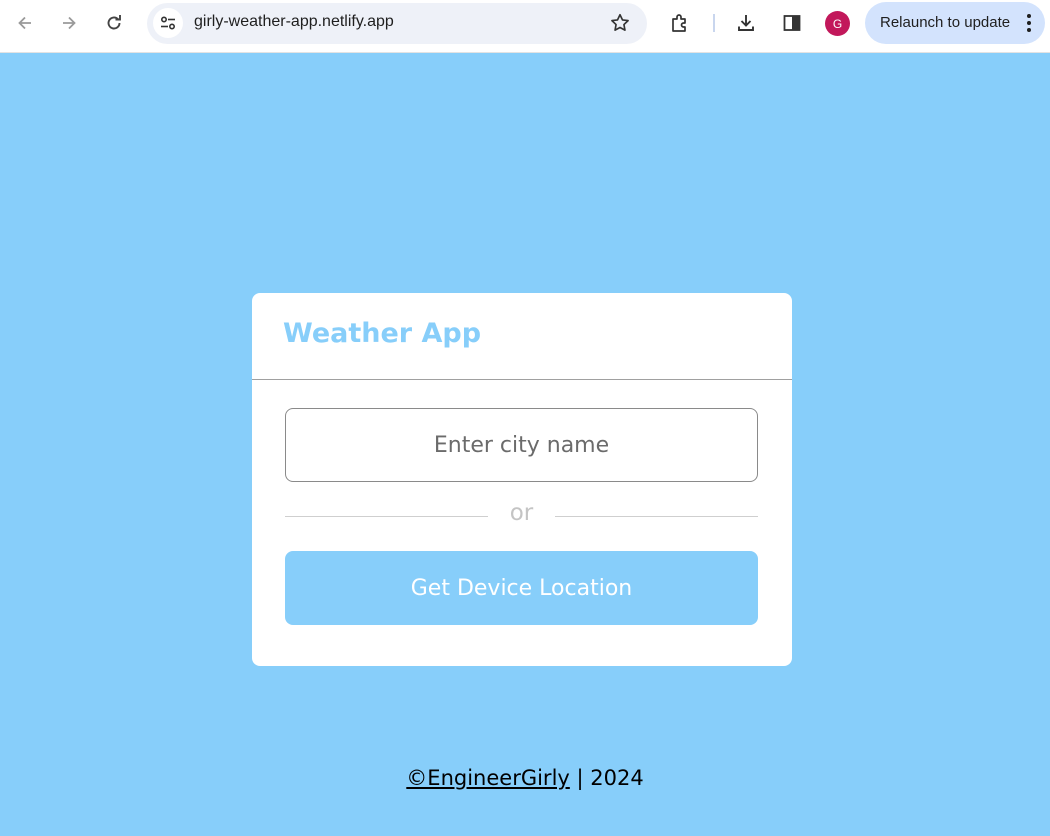  Describe the element at coordinates (792, 23) in the screenshot. I see `side-panel-icon` at that location.